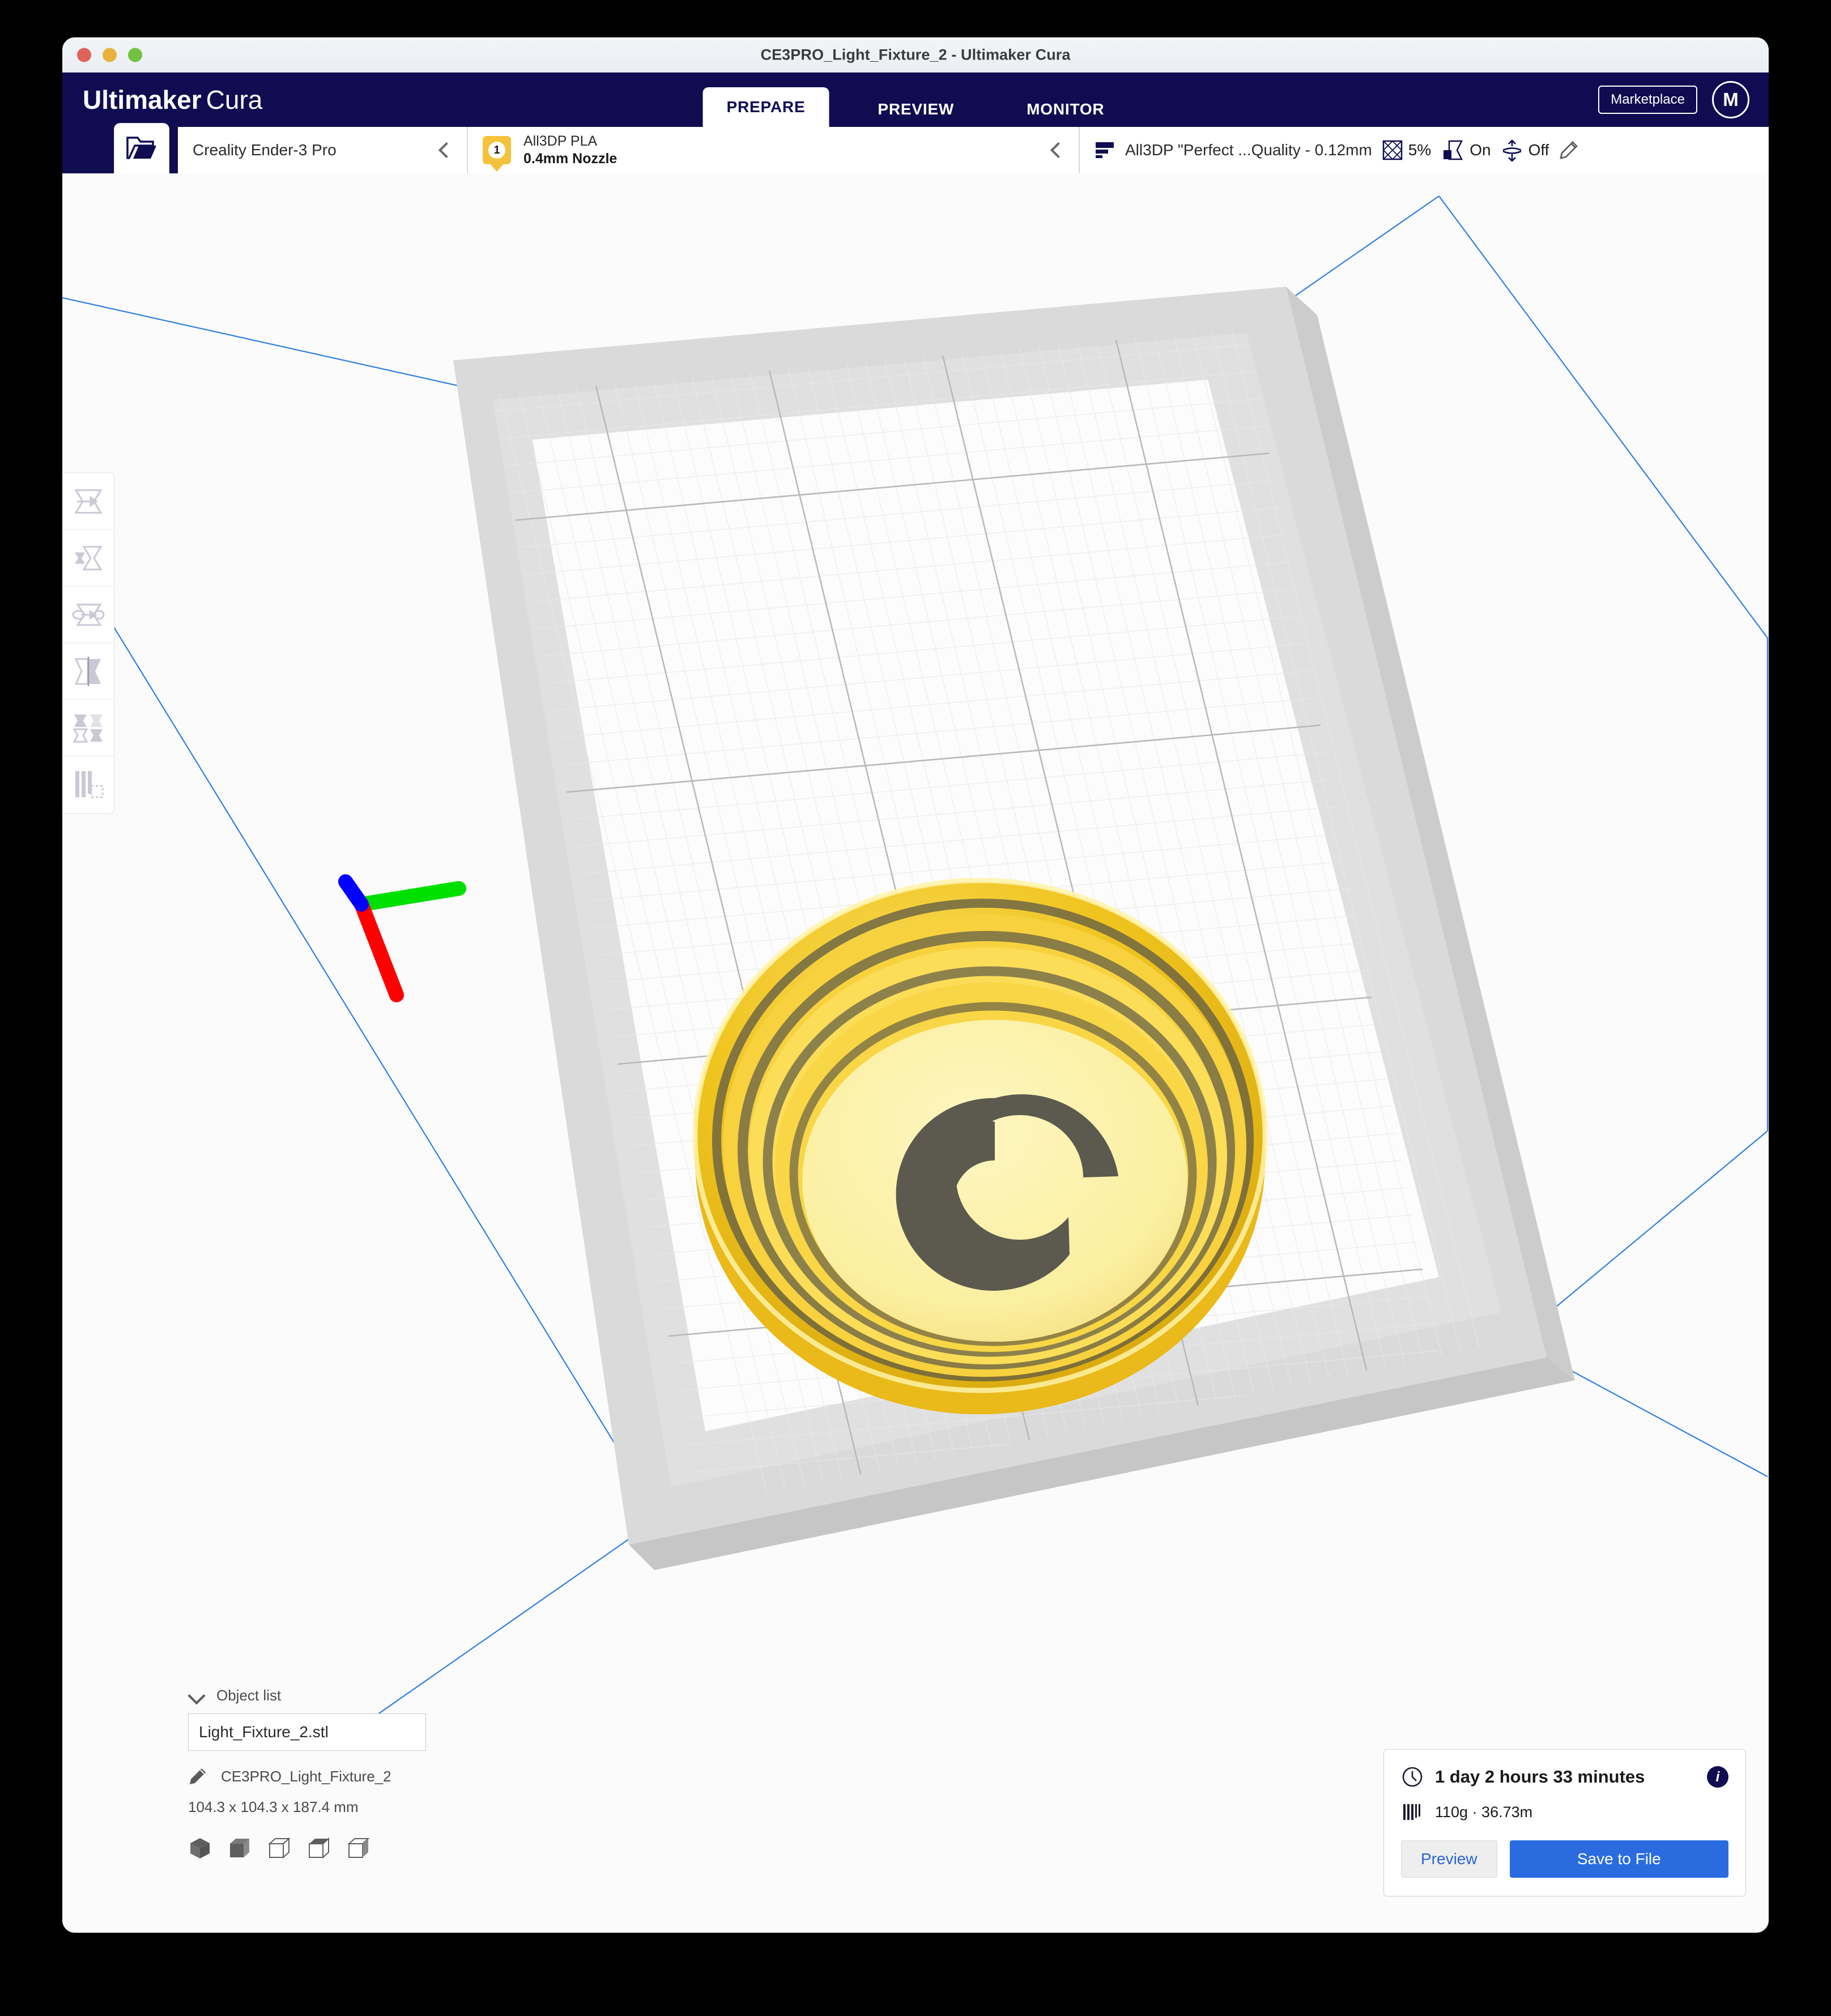  What do you see at coordinates (240, 1848) in the screenshot?
I see `view-front-icon` at bounding box center [240, 1848].